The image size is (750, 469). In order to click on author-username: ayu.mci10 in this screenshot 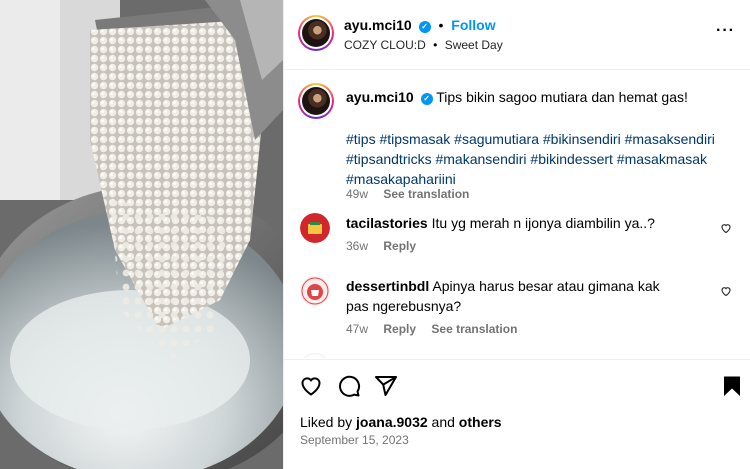, I will do `click(378, 25)`.